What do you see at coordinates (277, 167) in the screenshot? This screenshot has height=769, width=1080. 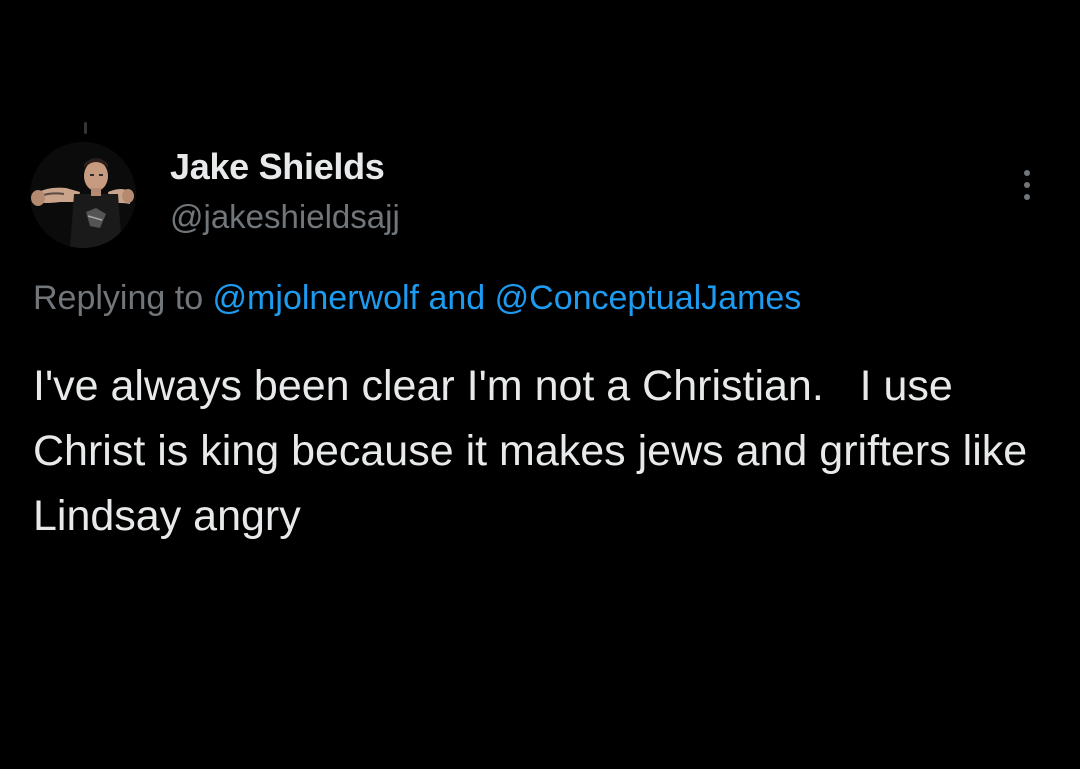 I see `author-name: Jake Shields` at bounding box center [277, 167].